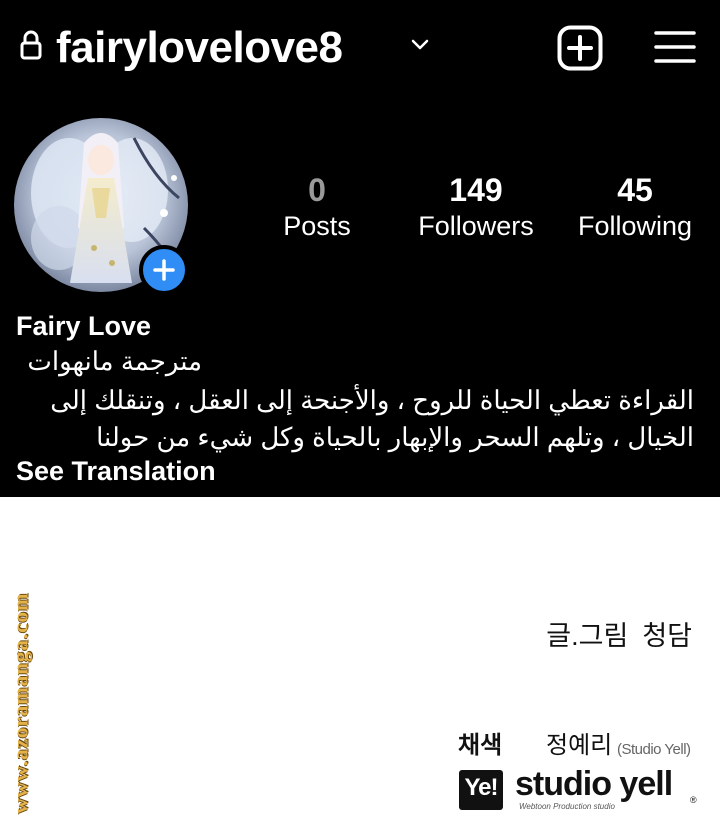  Describe the element at coordinates (420, 45) in the screenshot. I see `chevron-down-icon` at that location.